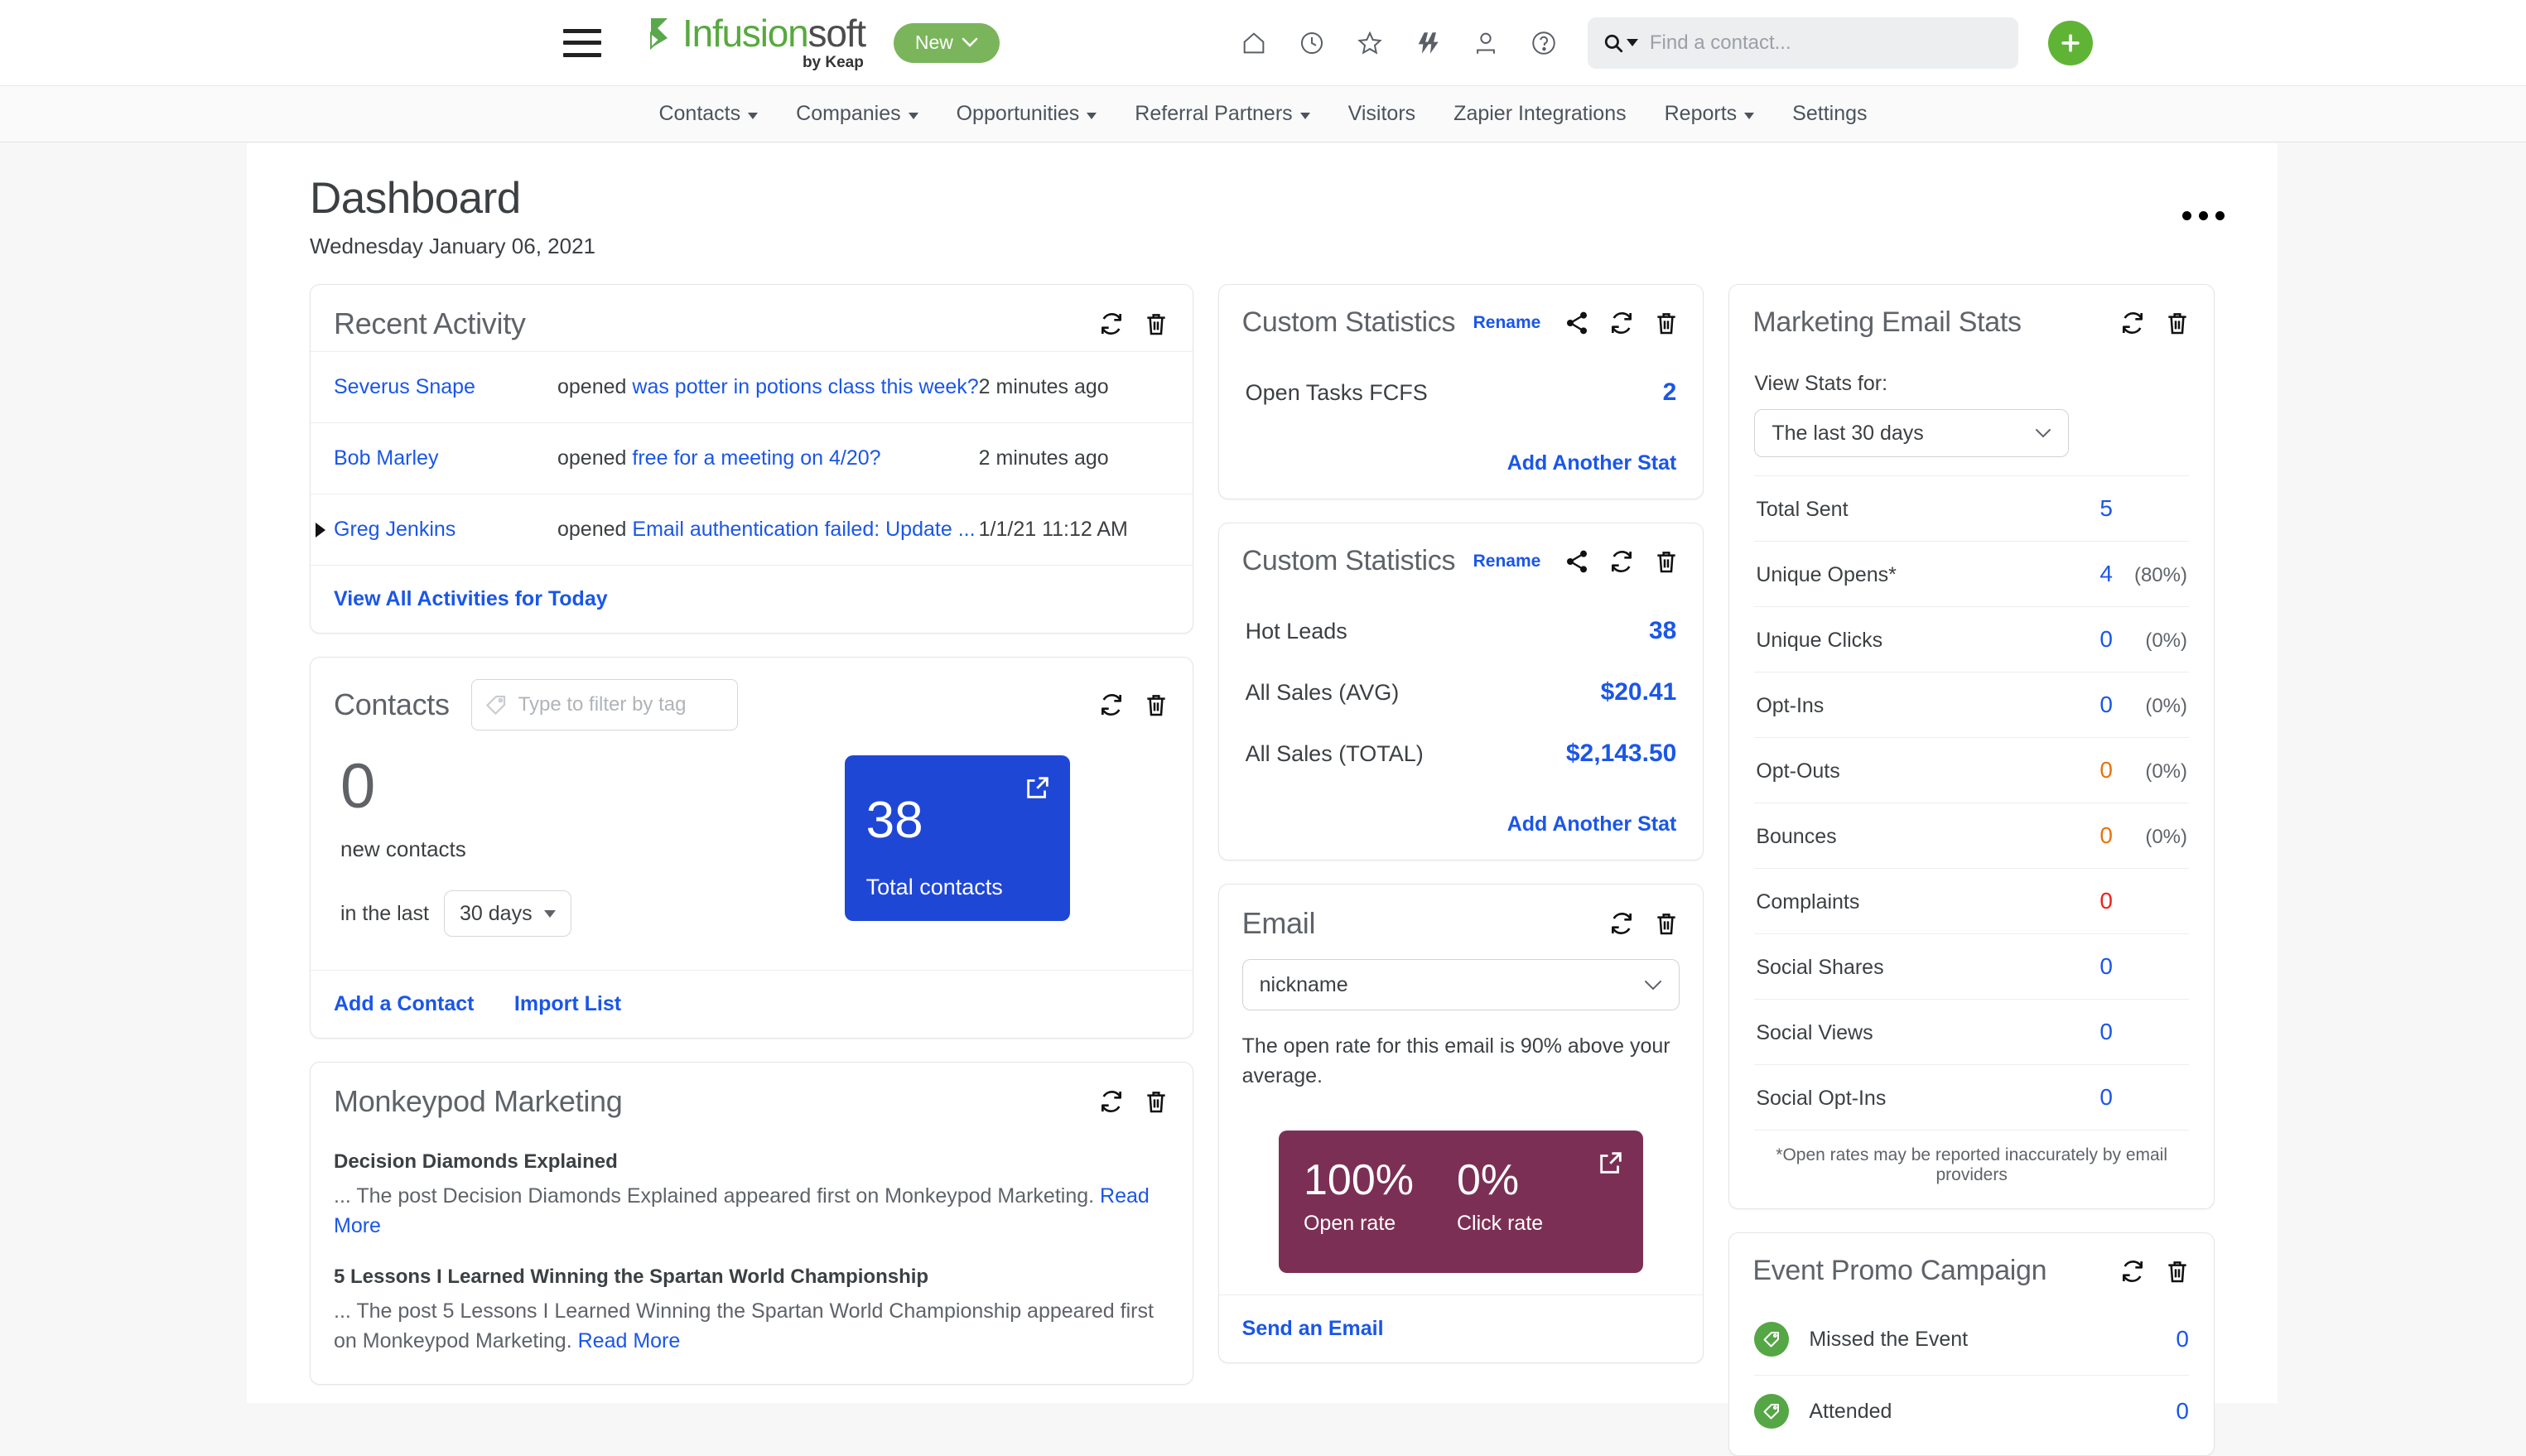  What do you see at coordinates (1971, 1097) in the screenshot?
I see `table-row: Social Opt-Ins 0` at bounding box center [1971, 1097].